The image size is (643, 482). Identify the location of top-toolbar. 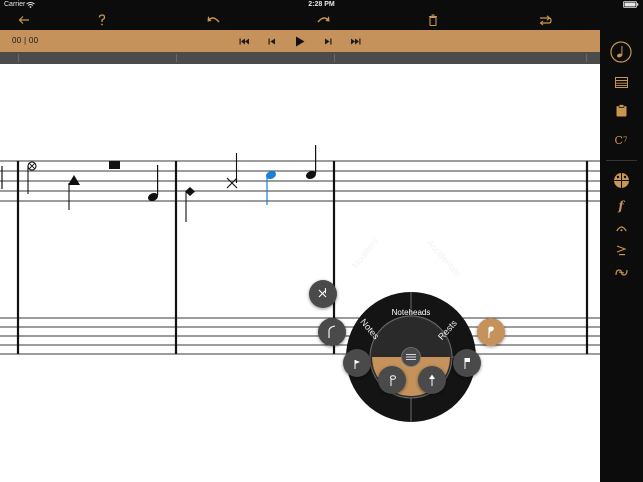
(300, 20).